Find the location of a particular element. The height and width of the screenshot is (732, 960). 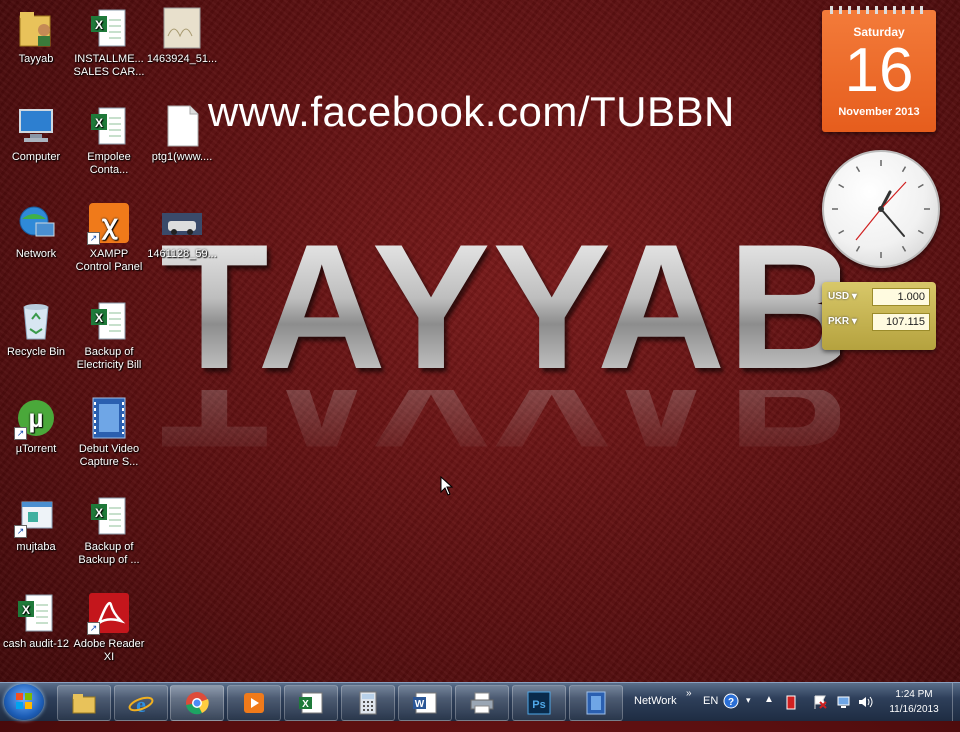

taskbar-chrome-button is located at coordinates (197, 703).